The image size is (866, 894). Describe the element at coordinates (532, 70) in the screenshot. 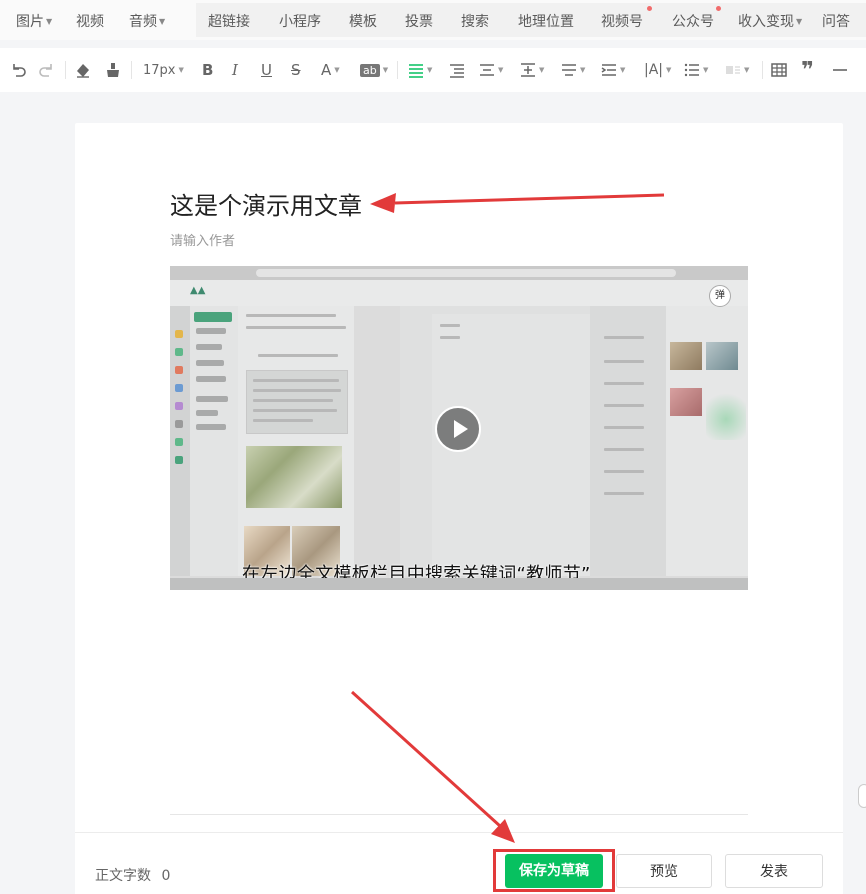

I see `line-height-icon: ▼` at that location.